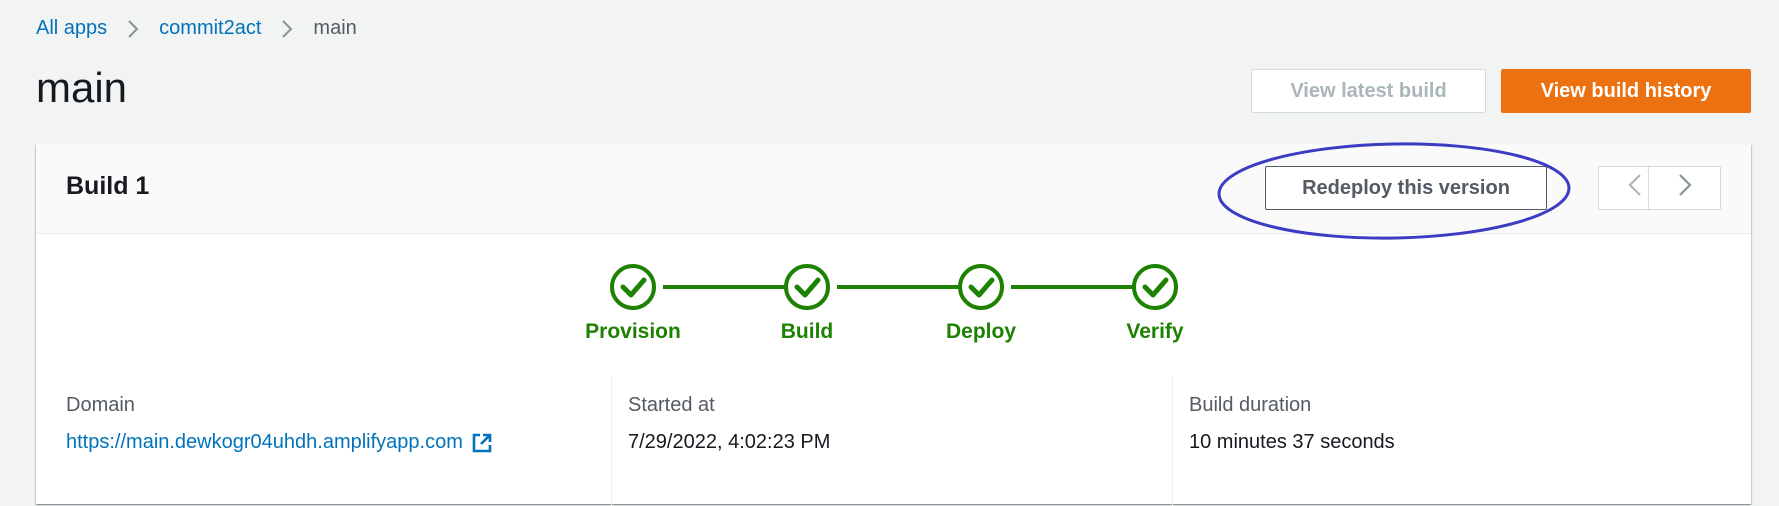 This screenshot has height=506, width=1779. I want to click on breadcrumb: All apps commit2act main, so click(196, 28).